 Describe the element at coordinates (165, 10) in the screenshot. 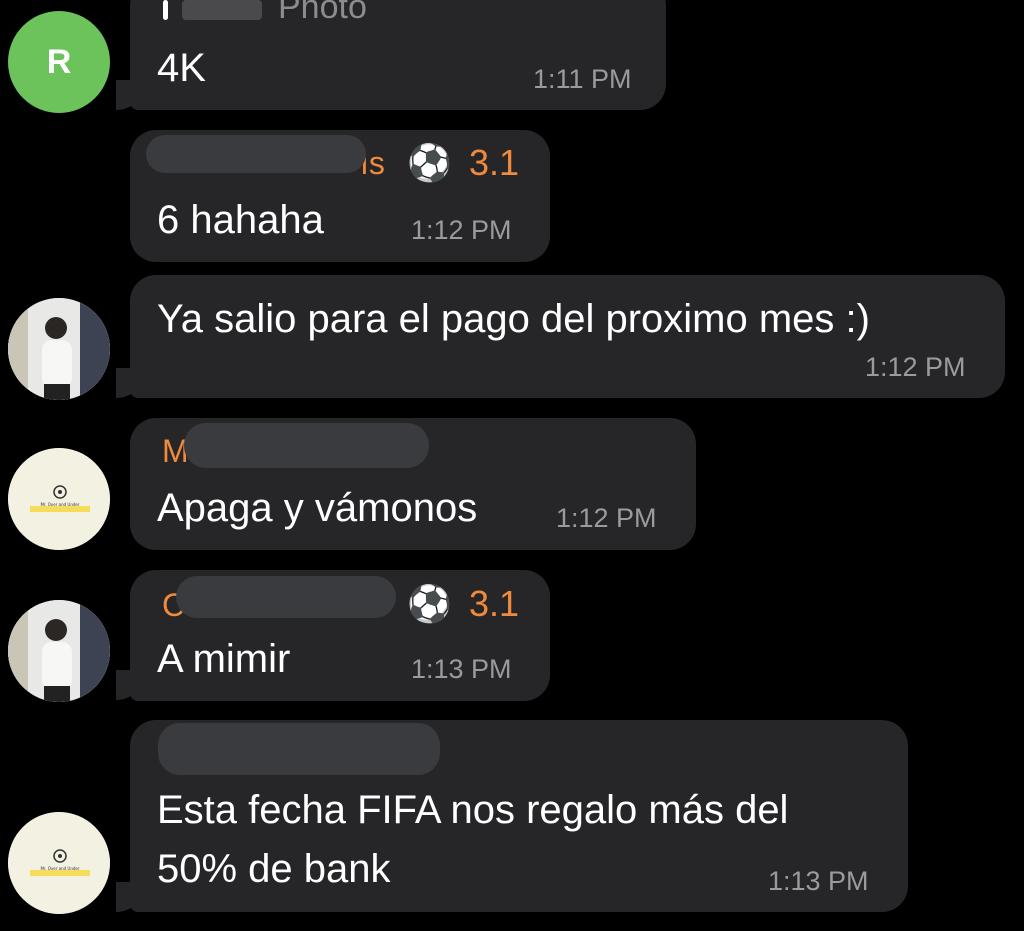

I see `reply-bar` at that location.